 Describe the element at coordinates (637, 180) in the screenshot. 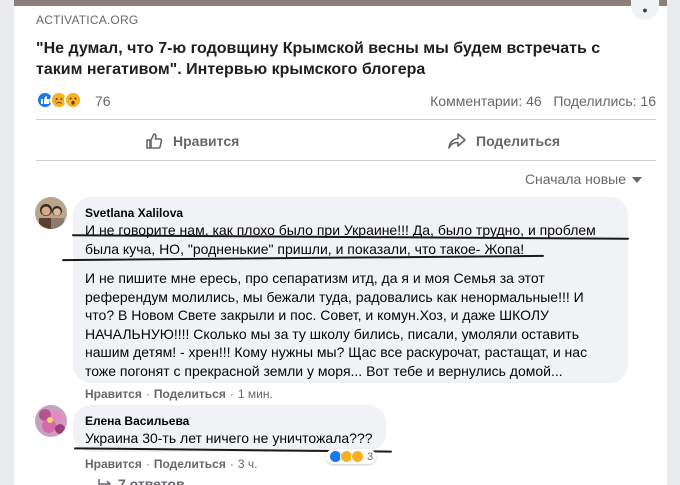

I see `chevron-down-icon` at that location.